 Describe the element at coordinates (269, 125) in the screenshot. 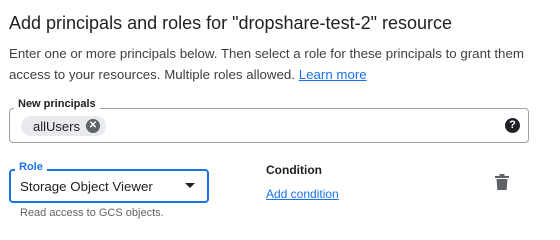

I see `new-principals-input: allUsers ✕ ?` at that location.